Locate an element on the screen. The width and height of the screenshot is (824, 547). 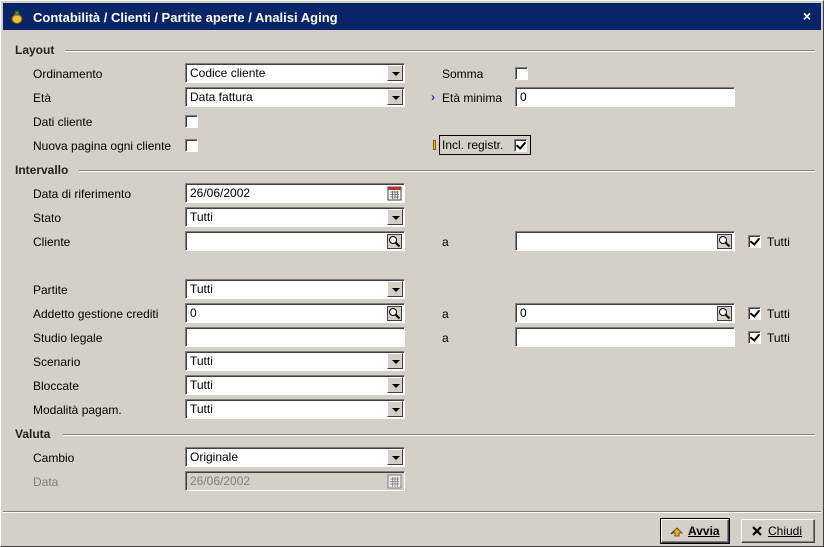
chiudi-label: Chiudi is located at coordinates (785, 531).